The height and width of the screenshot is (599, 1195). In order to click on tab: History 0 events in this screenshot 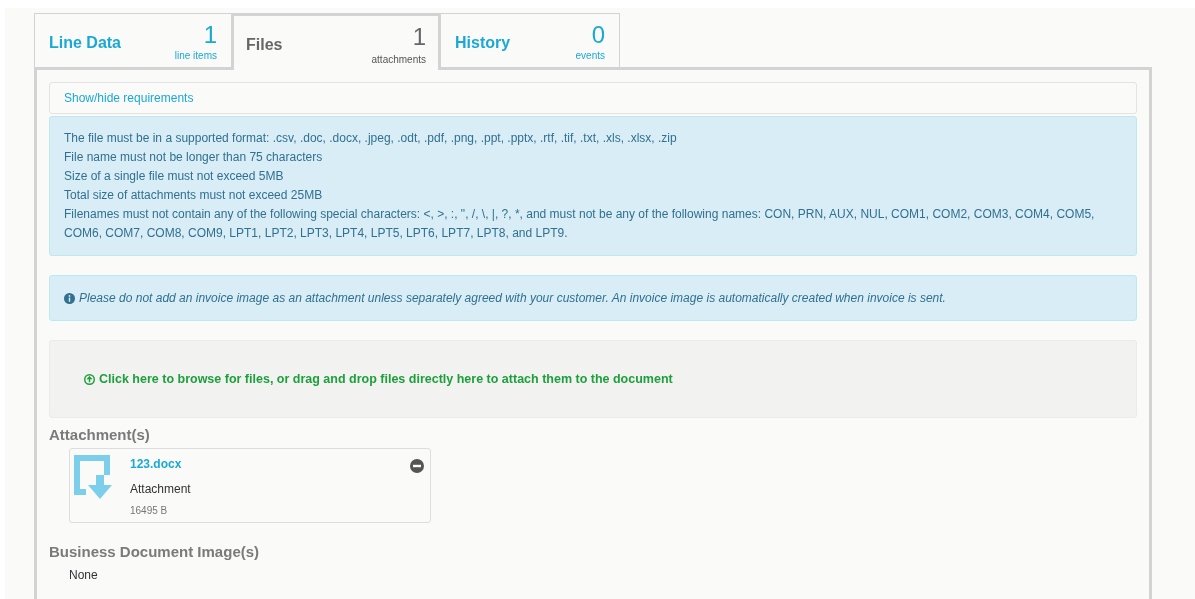, I will do `click(530, 41)`.